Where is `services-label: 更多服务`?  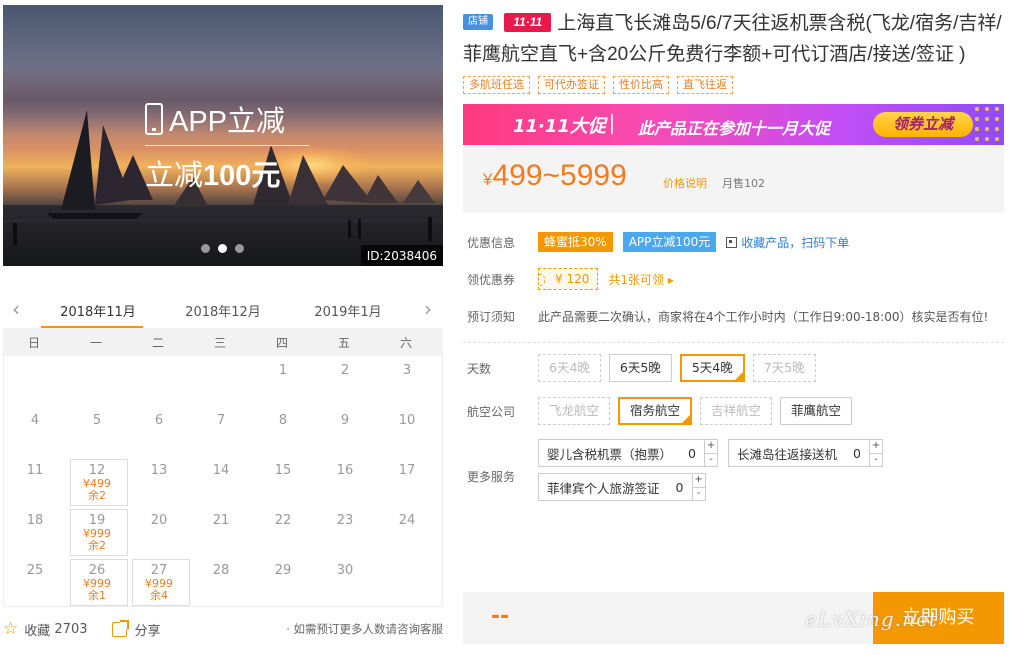 services-label: 更多服务 is located at coordinates (491, 477).